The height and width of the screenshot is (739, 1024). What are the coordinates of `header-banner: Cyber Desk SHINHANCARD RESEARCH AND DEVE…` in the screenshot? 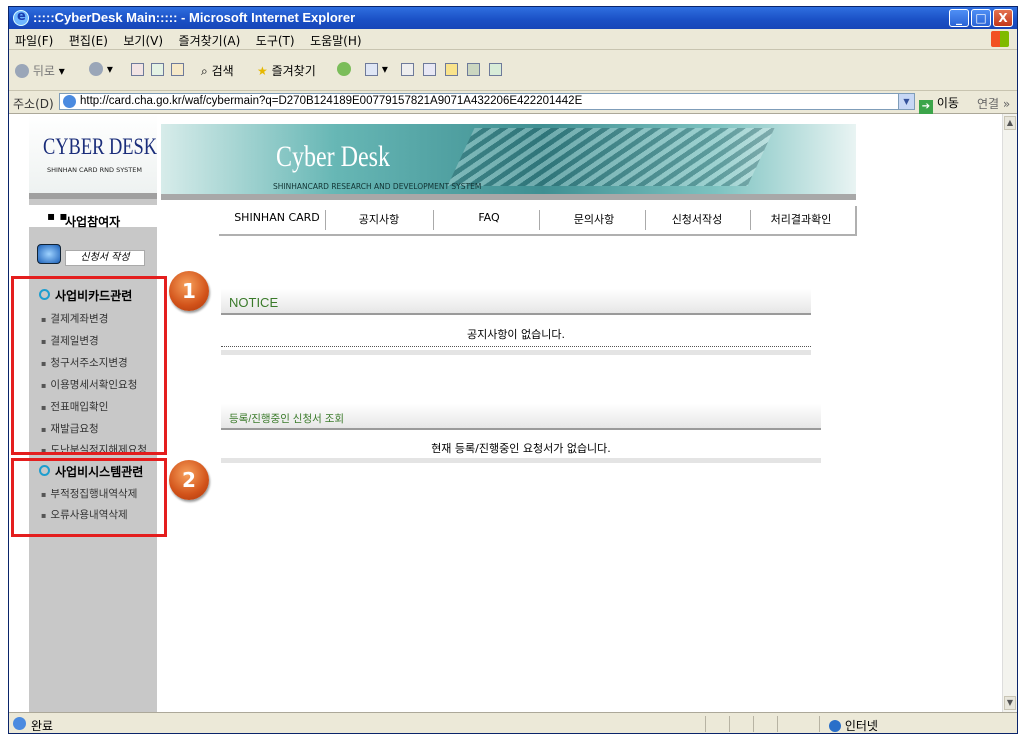 It's located at (508, 162).